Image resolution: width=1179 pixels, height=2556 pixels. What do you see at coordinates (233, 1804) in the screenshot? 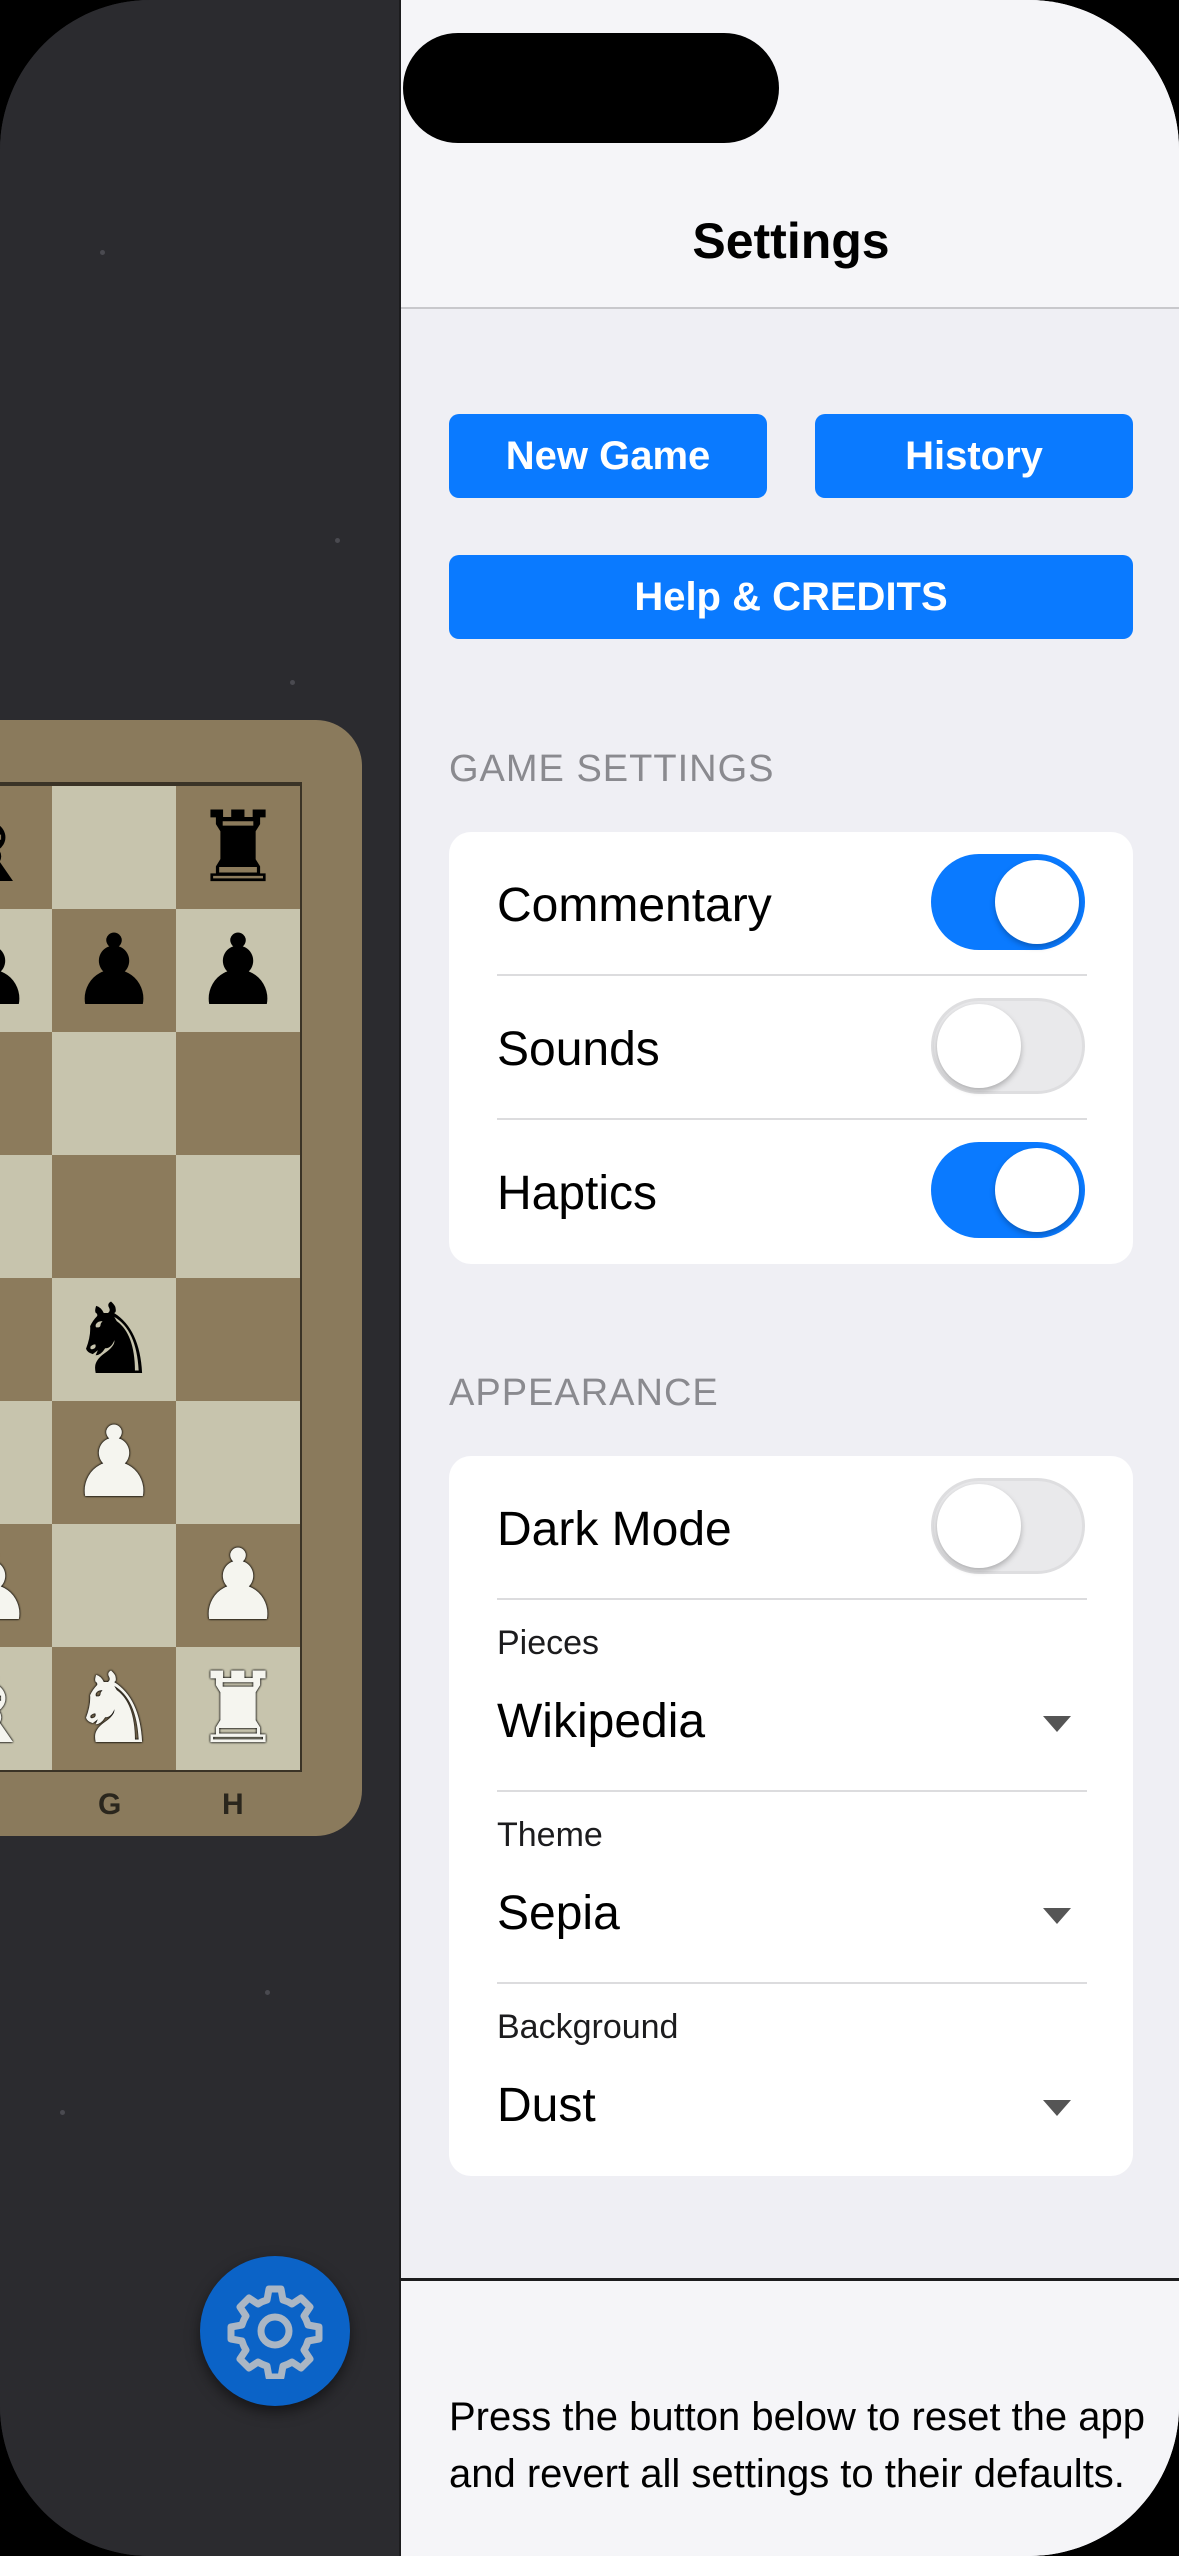
I see `file-label-h: H` at bounding box center [233, 1804].